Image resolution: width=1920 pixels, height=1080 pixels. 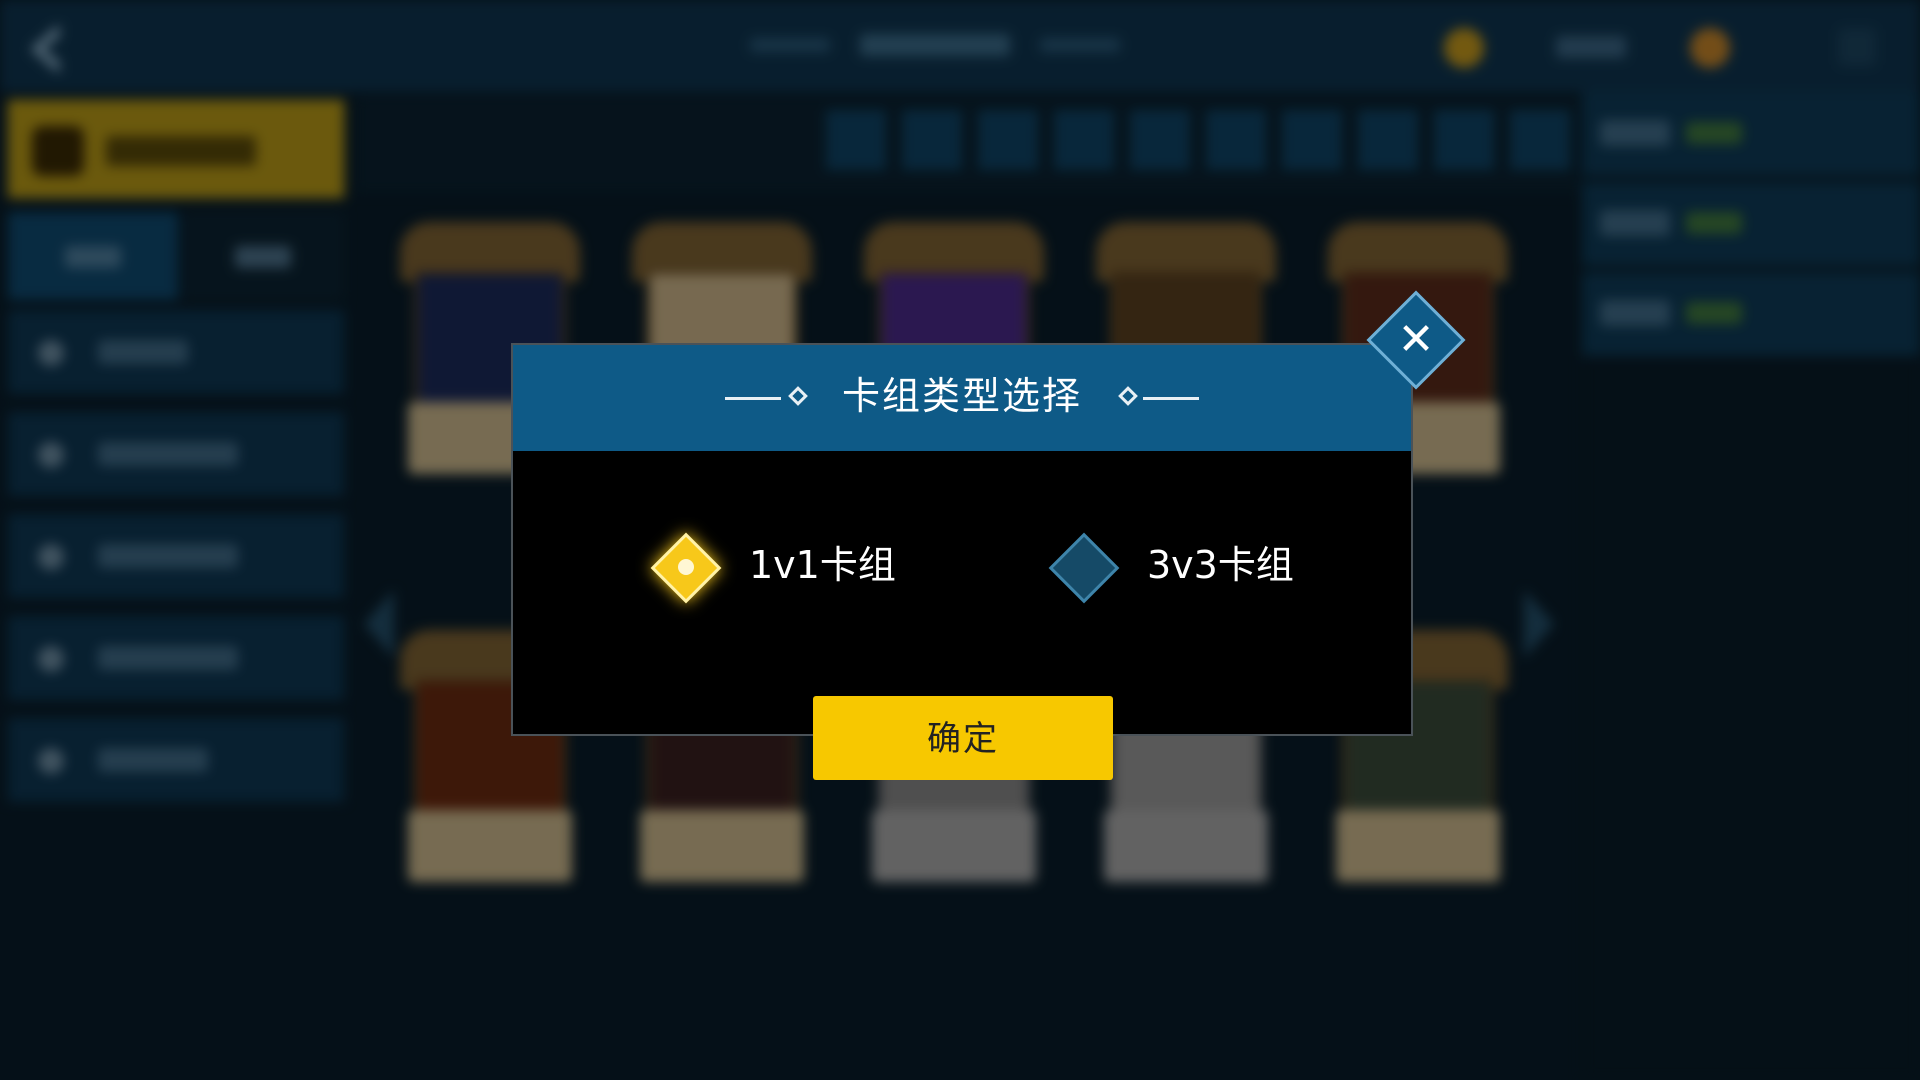 I want to click on option-1v1-deck: 1v1卡组, so click(x=785, y=571).